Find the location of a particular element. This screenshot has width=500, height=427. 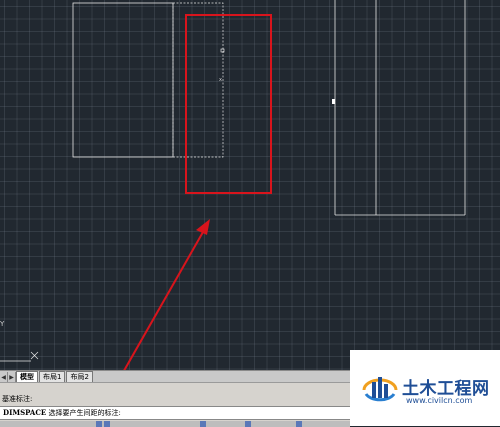

command-name: DIMSPACE is located at coordinates (25, 412).